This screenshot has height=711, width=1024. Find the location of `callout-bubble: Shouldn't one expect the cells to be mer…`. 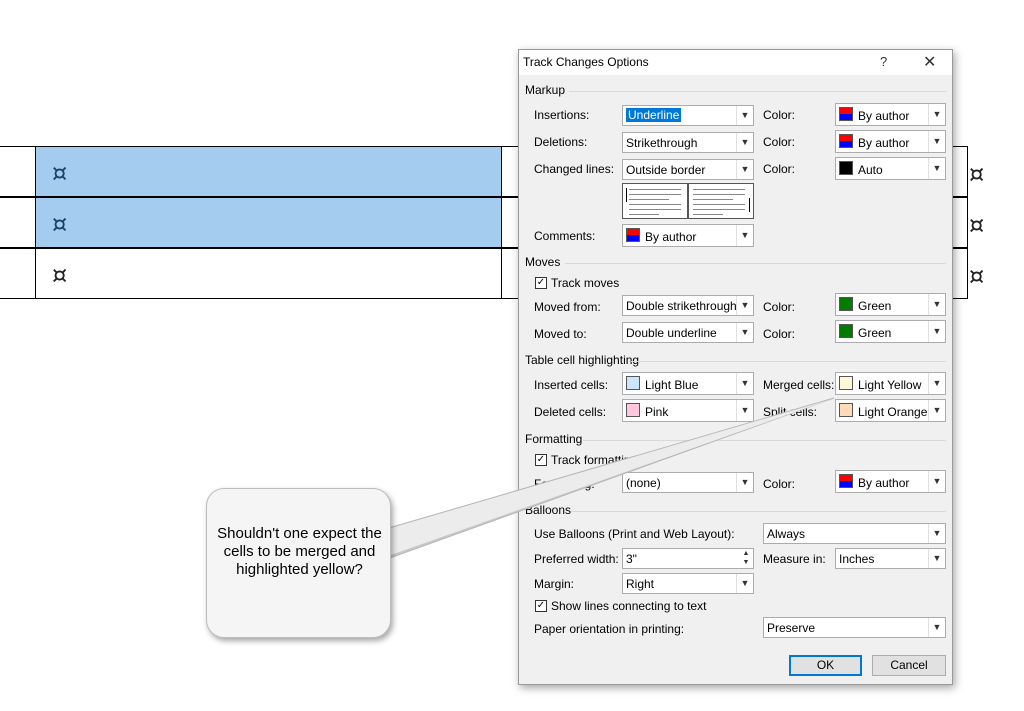

callout-bubble: Shouldn't one expect the cells to be mer… is located at coordinates (298, 563).